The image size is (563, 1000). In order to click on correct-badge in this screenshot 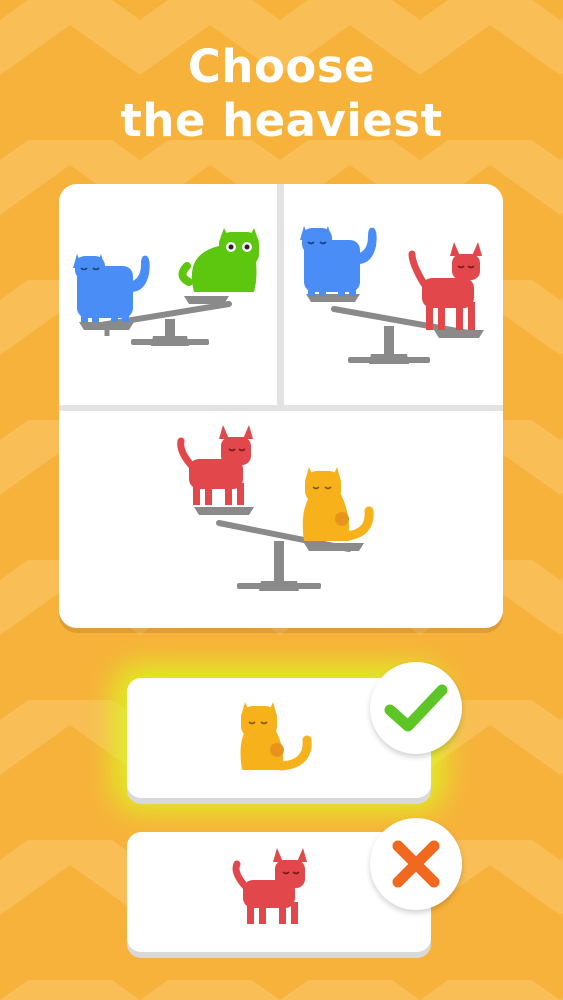, I will do `click(416, 708)`.